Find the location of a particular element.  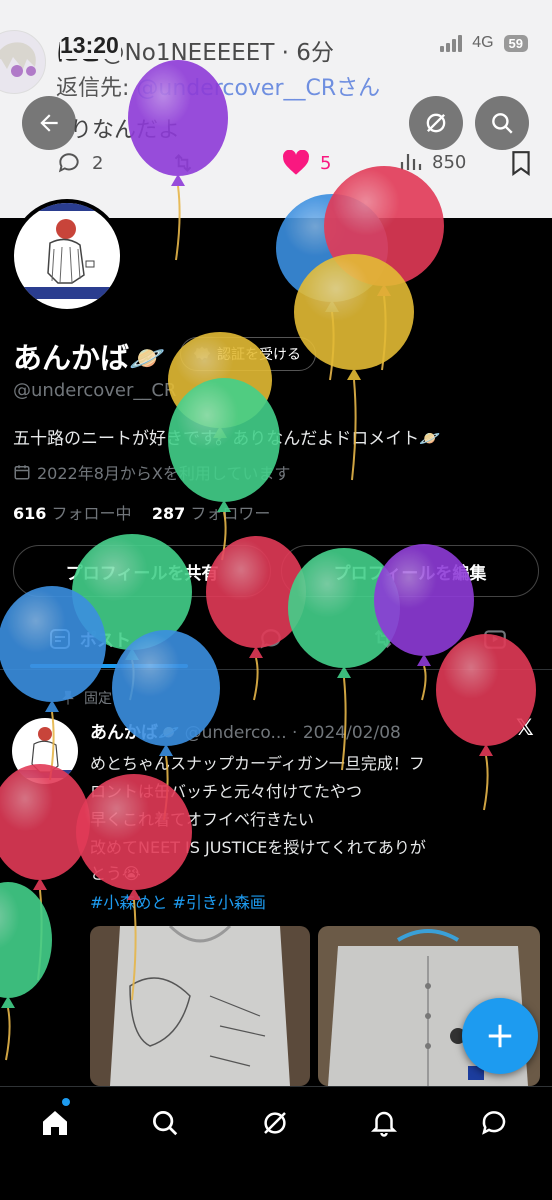

view-count-value: 850 is located at coordinates (449, 162).